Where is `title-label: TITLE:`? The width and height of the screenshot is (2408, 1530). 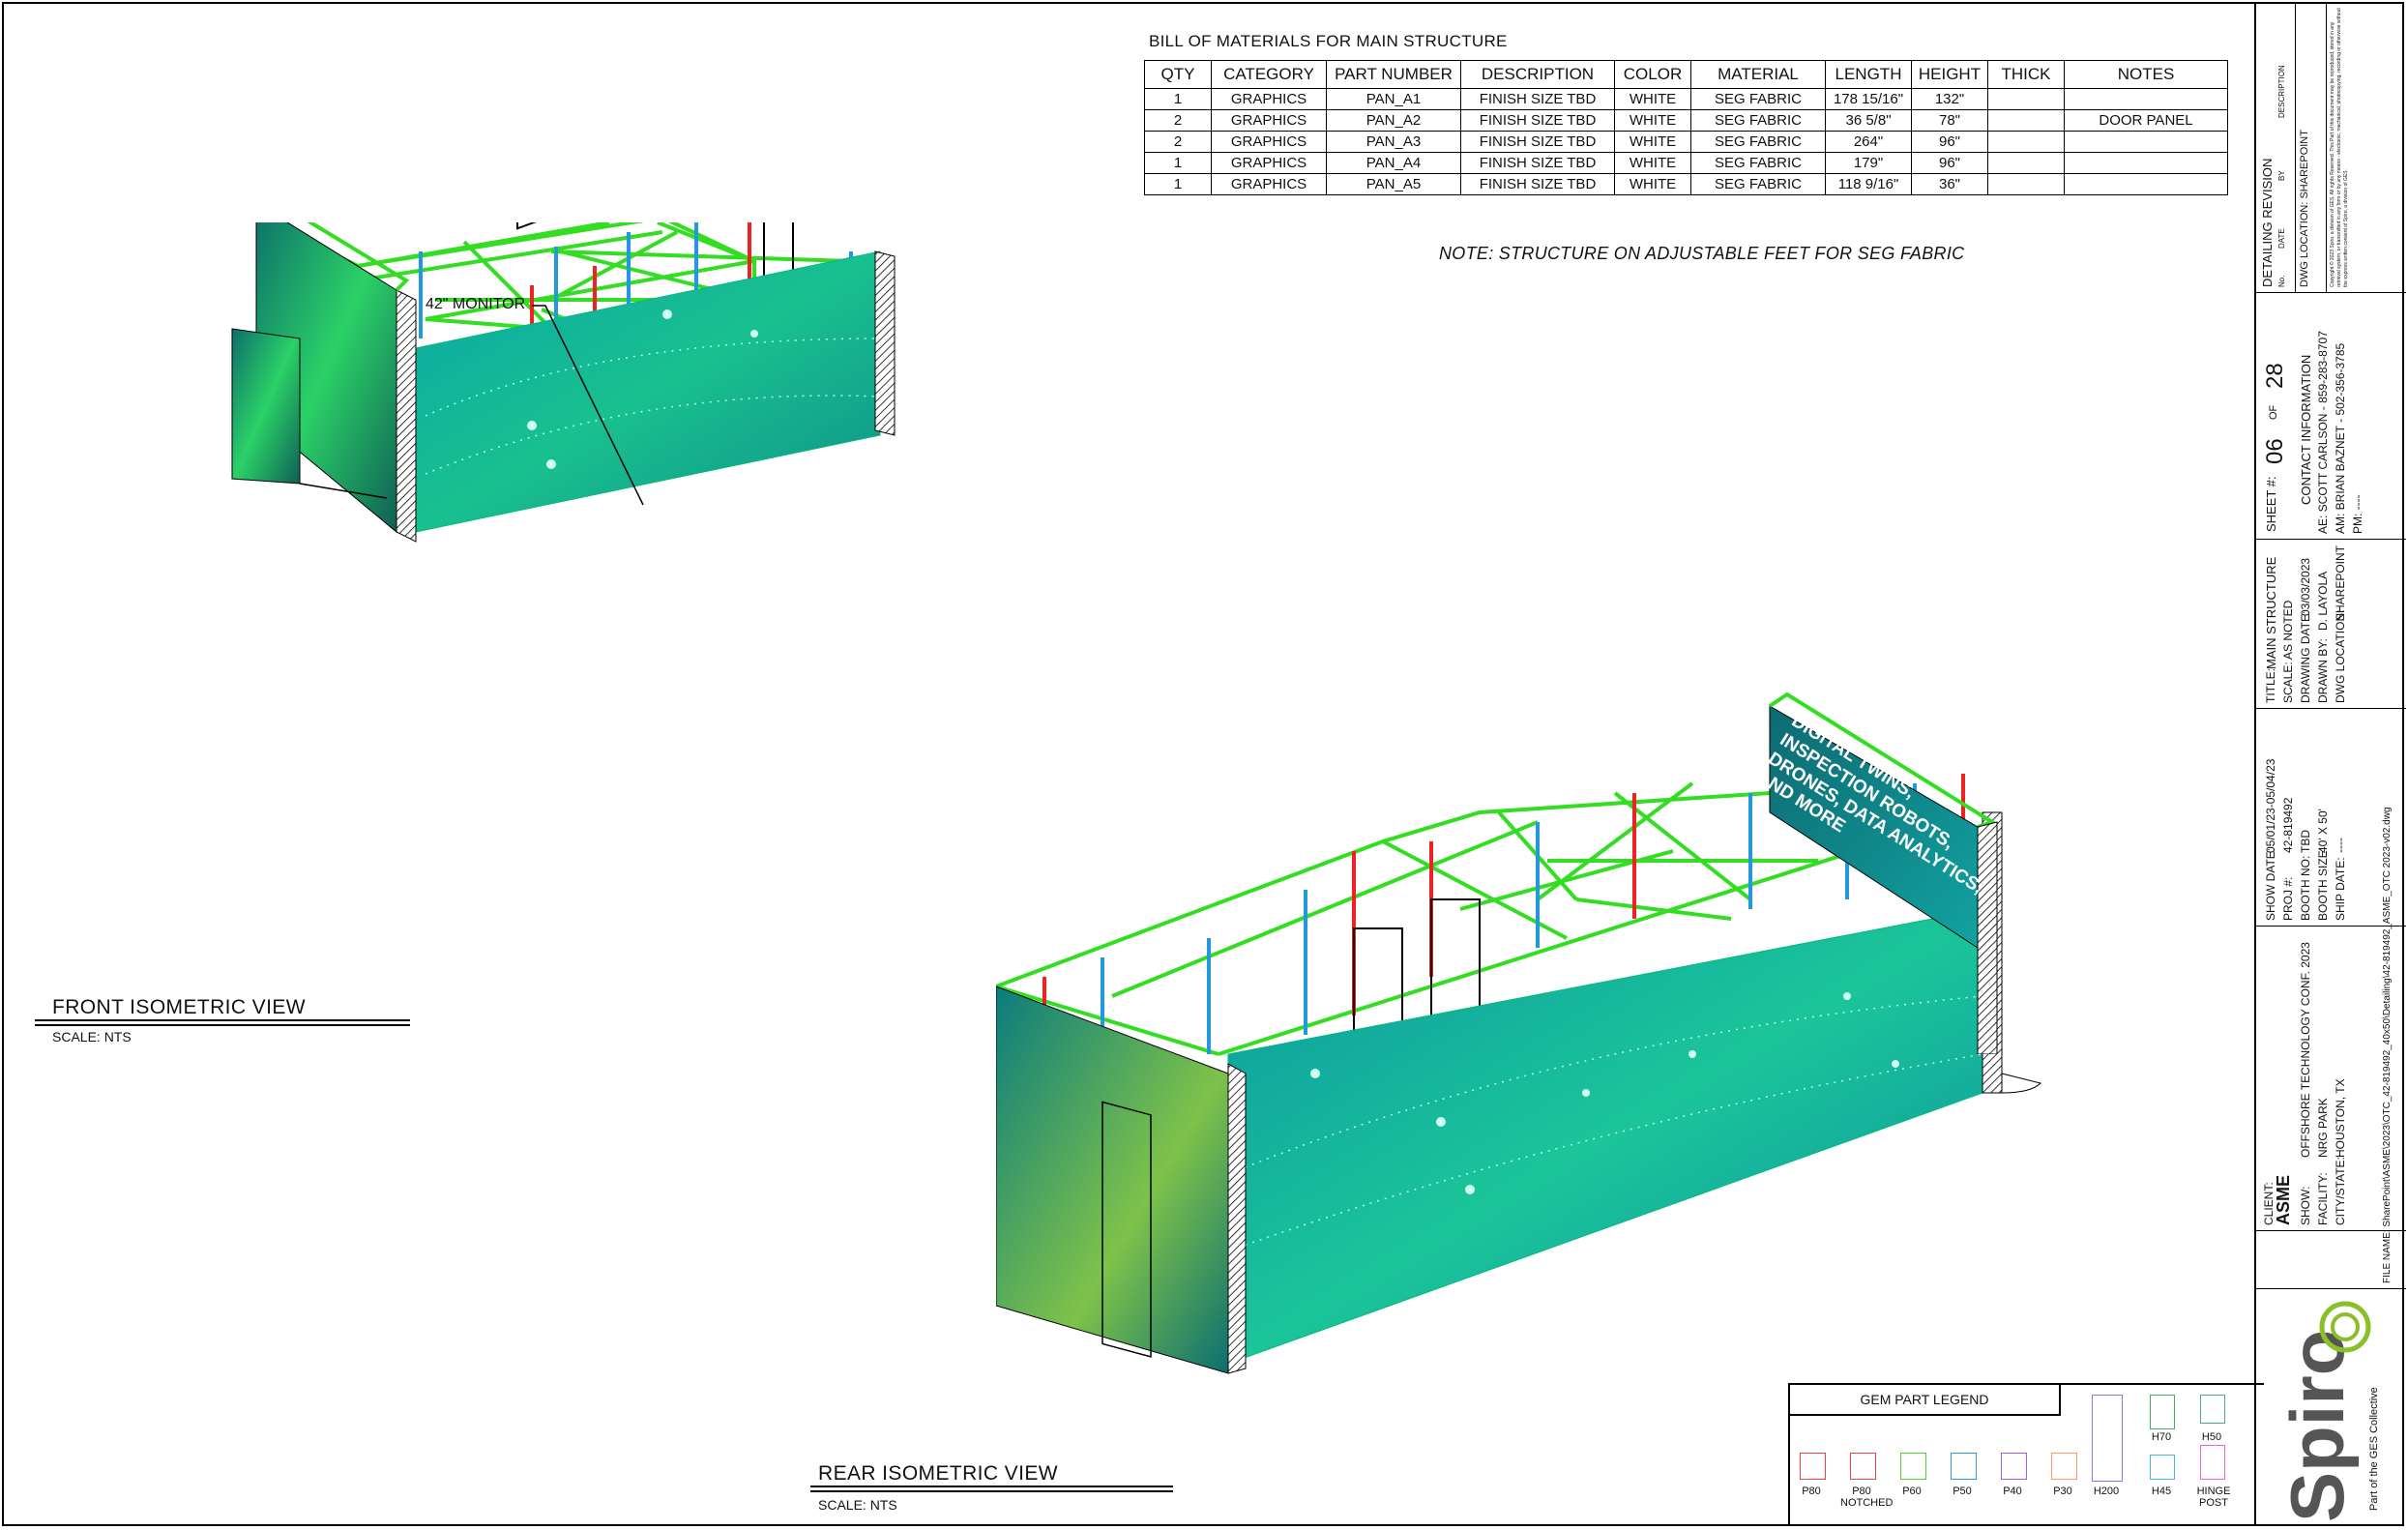 title-label: TITLE: is located at coordinates (2270, 685).